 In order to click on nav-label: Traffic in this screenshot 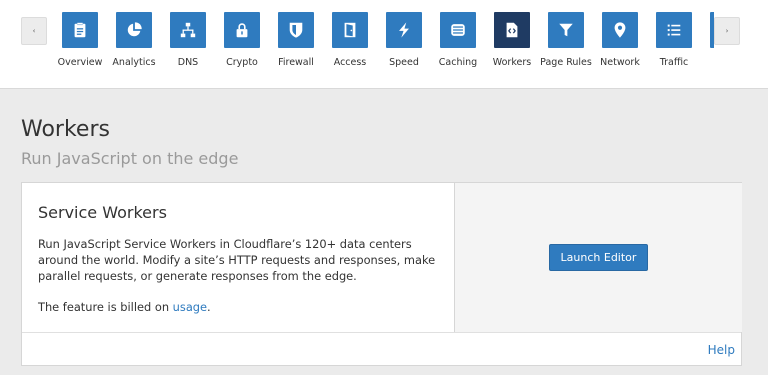, I will do `click(674, 62)`.